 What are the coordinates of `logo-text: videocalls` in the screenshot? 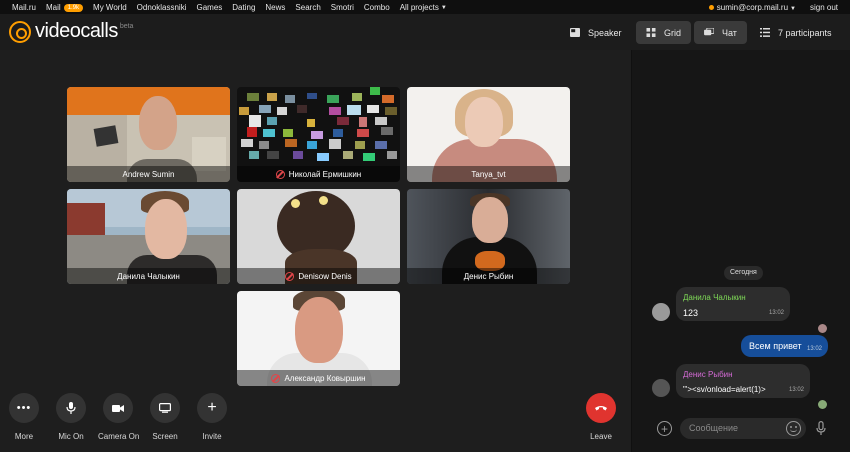 It's located at (76, 31).